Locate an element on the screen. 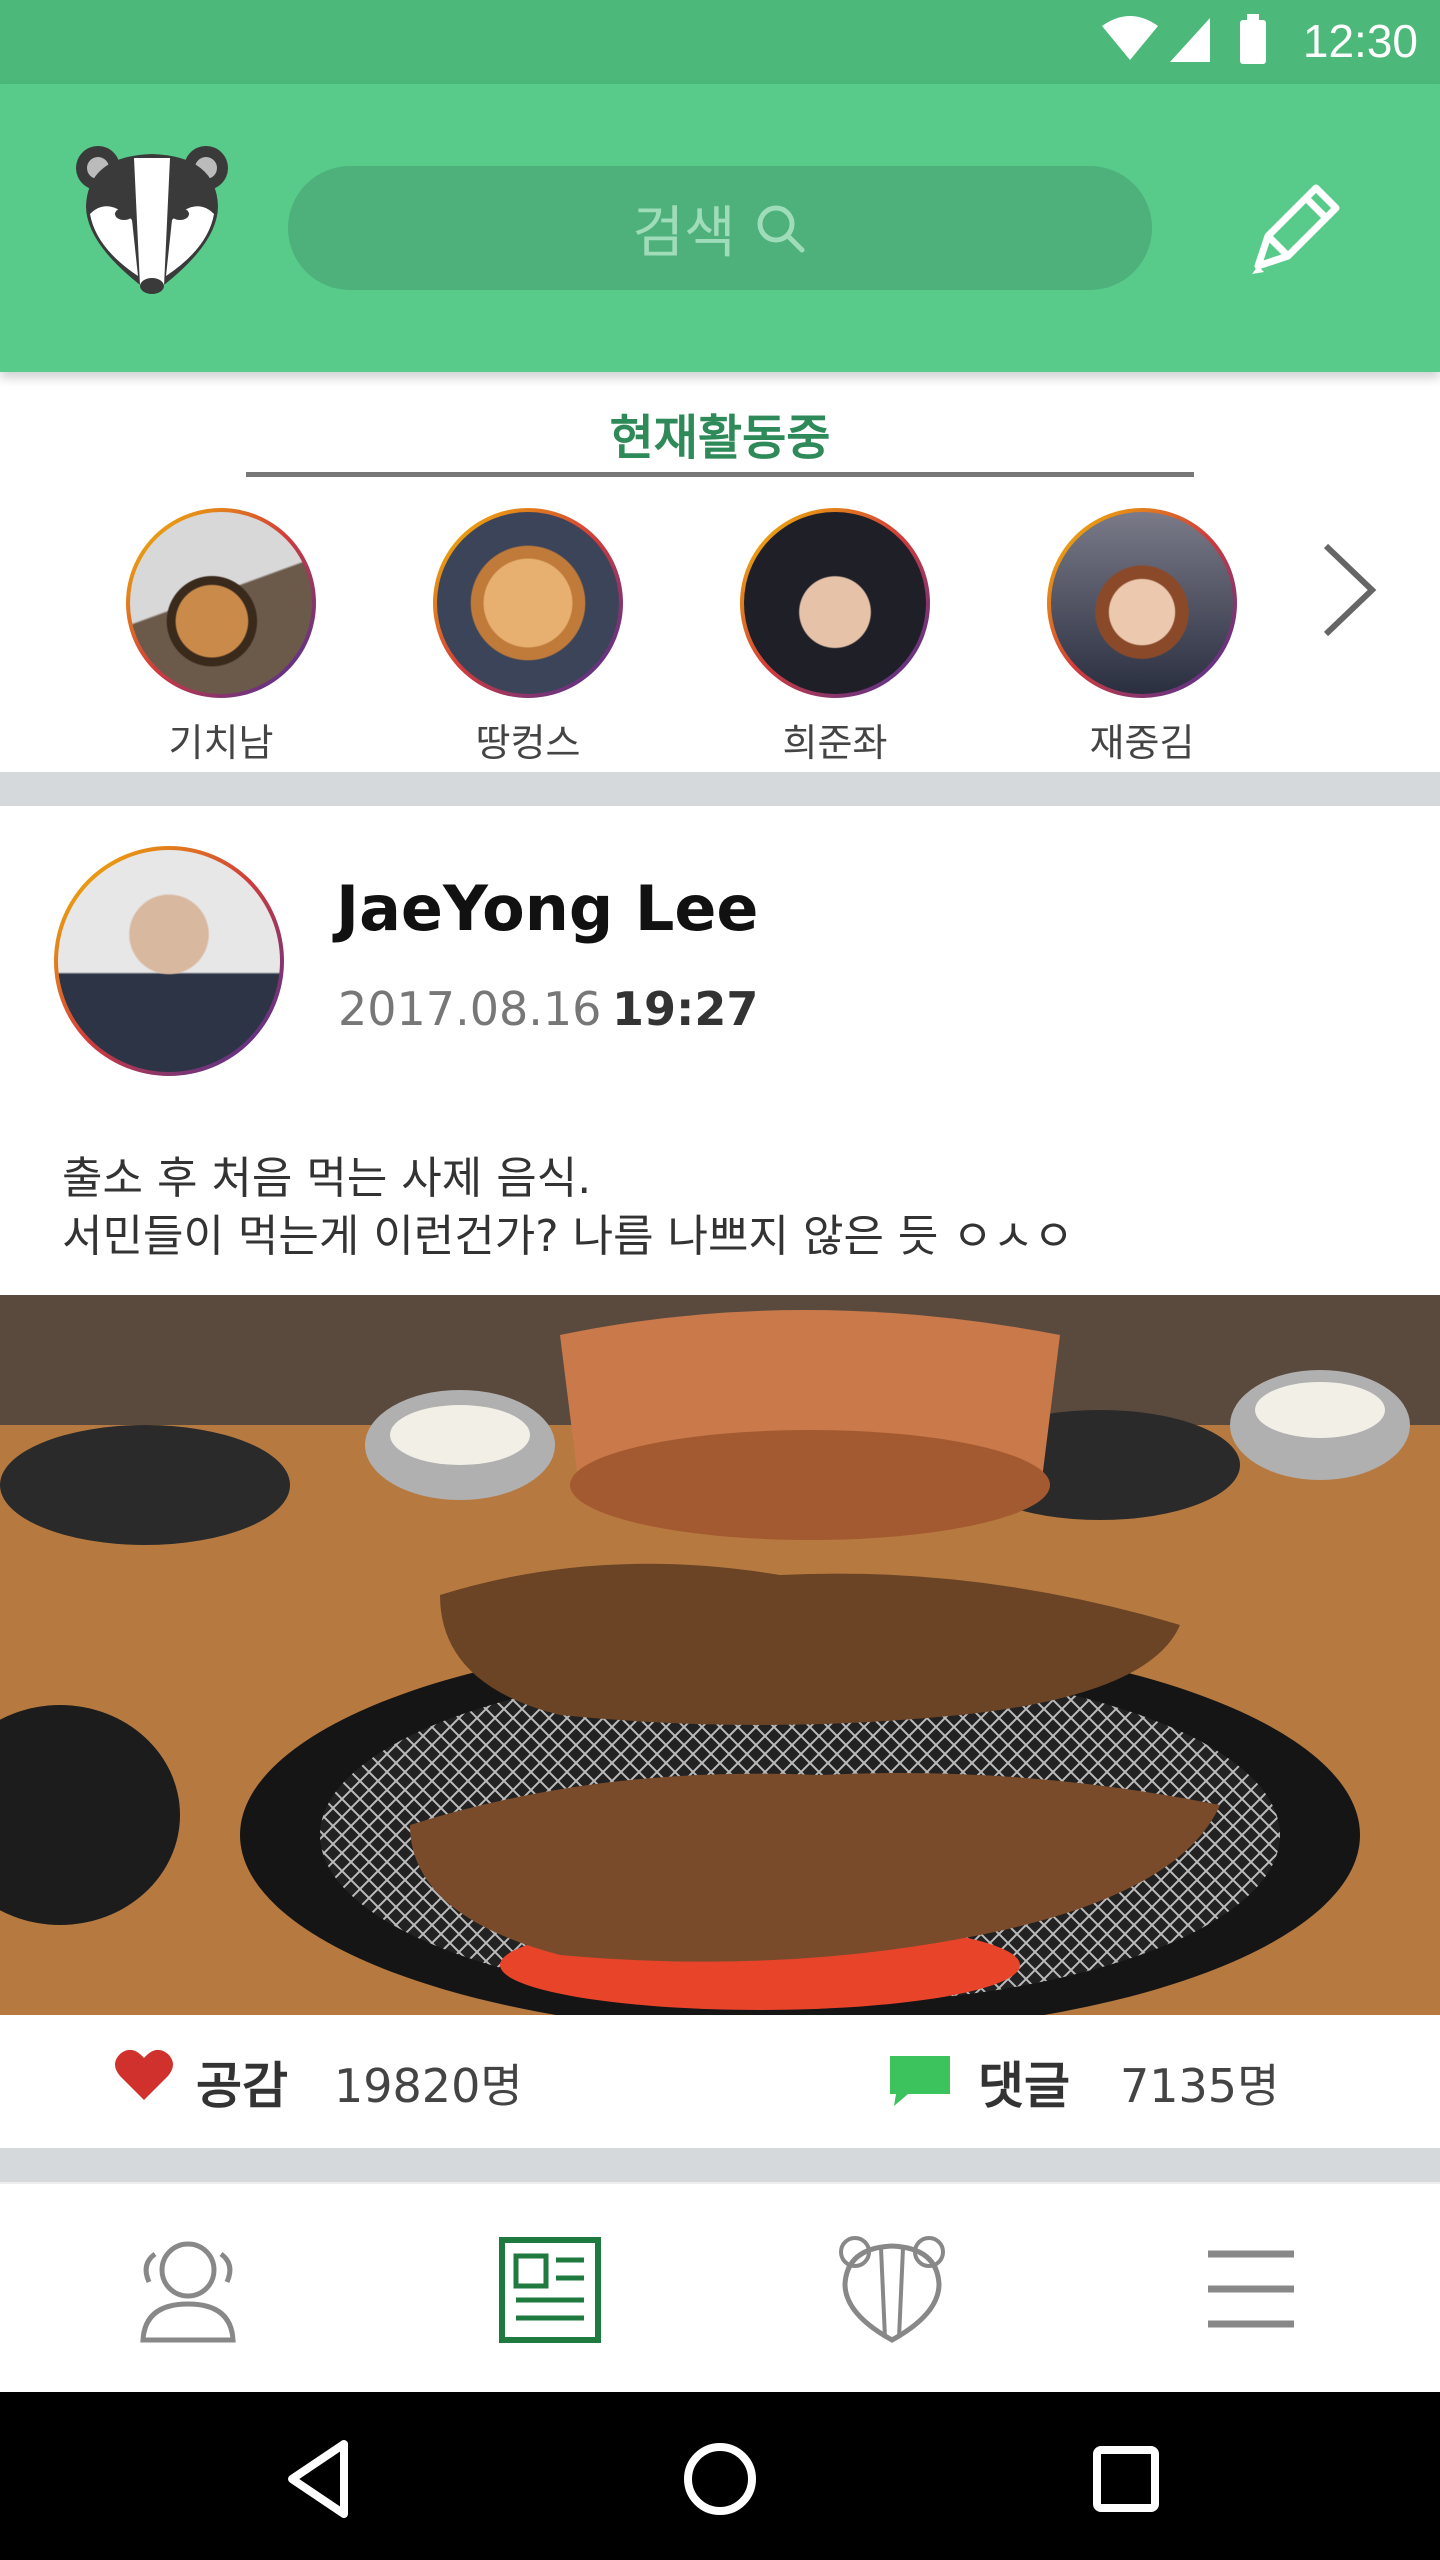  friend-name: 희준좌 is located at coordinates (835, 743).